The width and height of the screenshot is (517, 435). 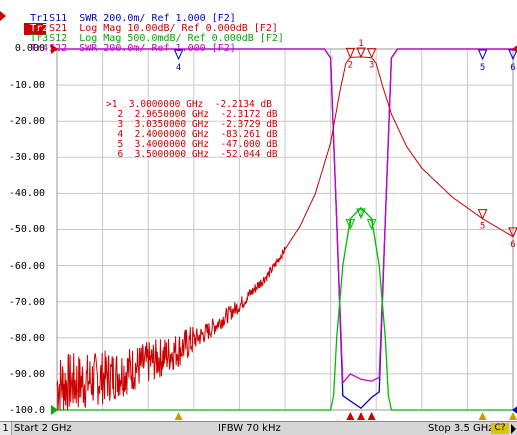 What do you see at coordinates (43, 428) in the screenshot?
I see `start-frequency: Start 2 GHz` at bounding box center [43, 428].